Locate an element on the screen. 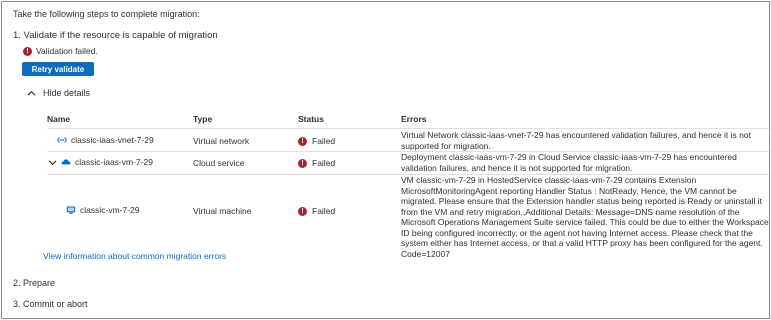  header-divider is located at coordinates (408, 128).